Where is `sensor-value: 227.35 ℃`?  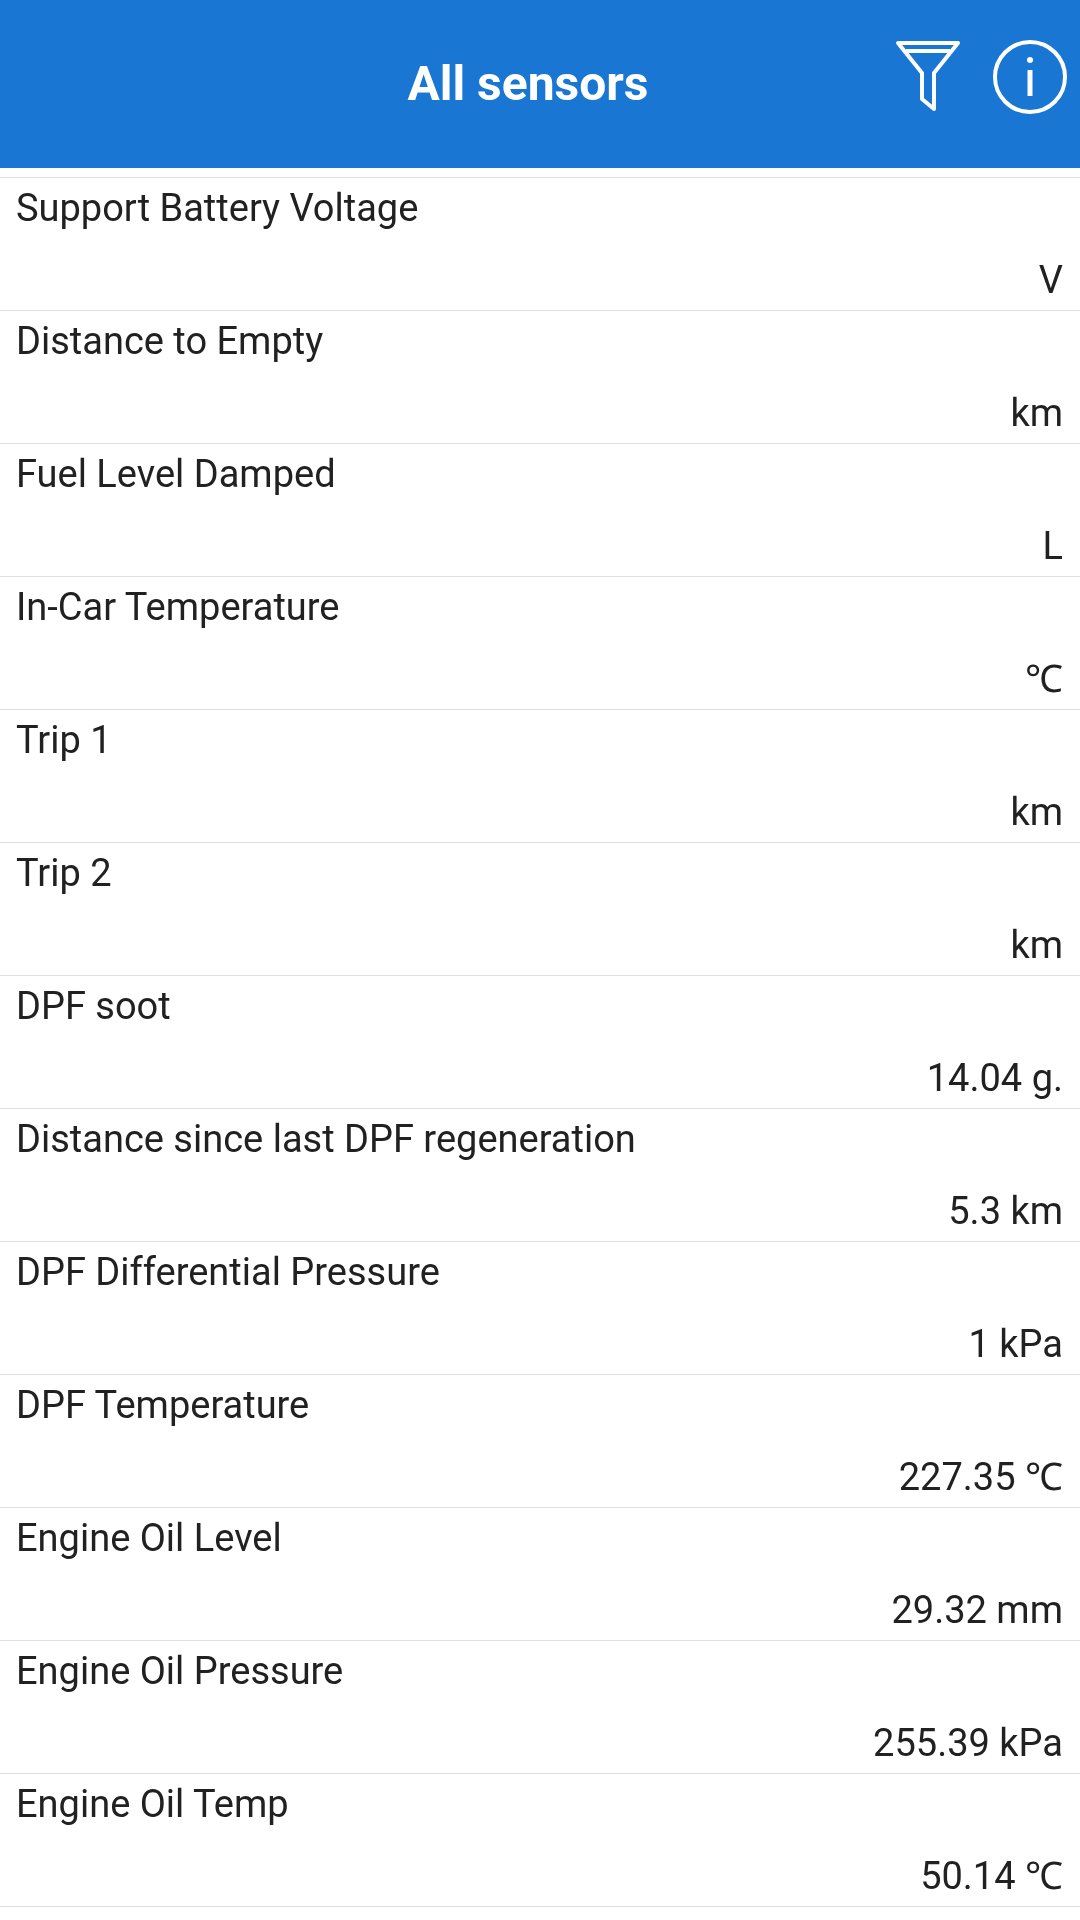
sensor-value: 227.35 ℃ is located at coordinates (980, 1477).